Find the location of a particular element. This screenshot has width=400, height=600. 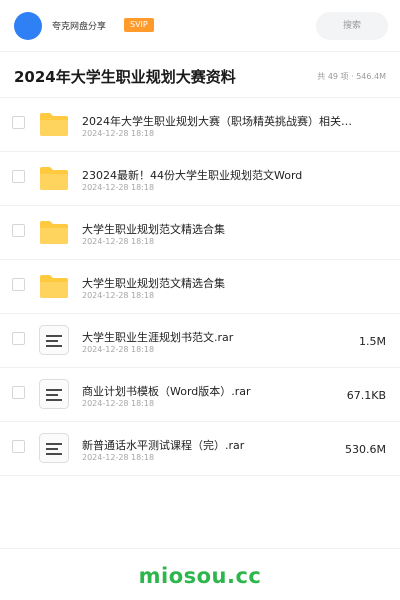

file-row: 23024最新！44份大学生职业规划范文Word 2024-12-28 18:18 is located at coordinates (200, 179).